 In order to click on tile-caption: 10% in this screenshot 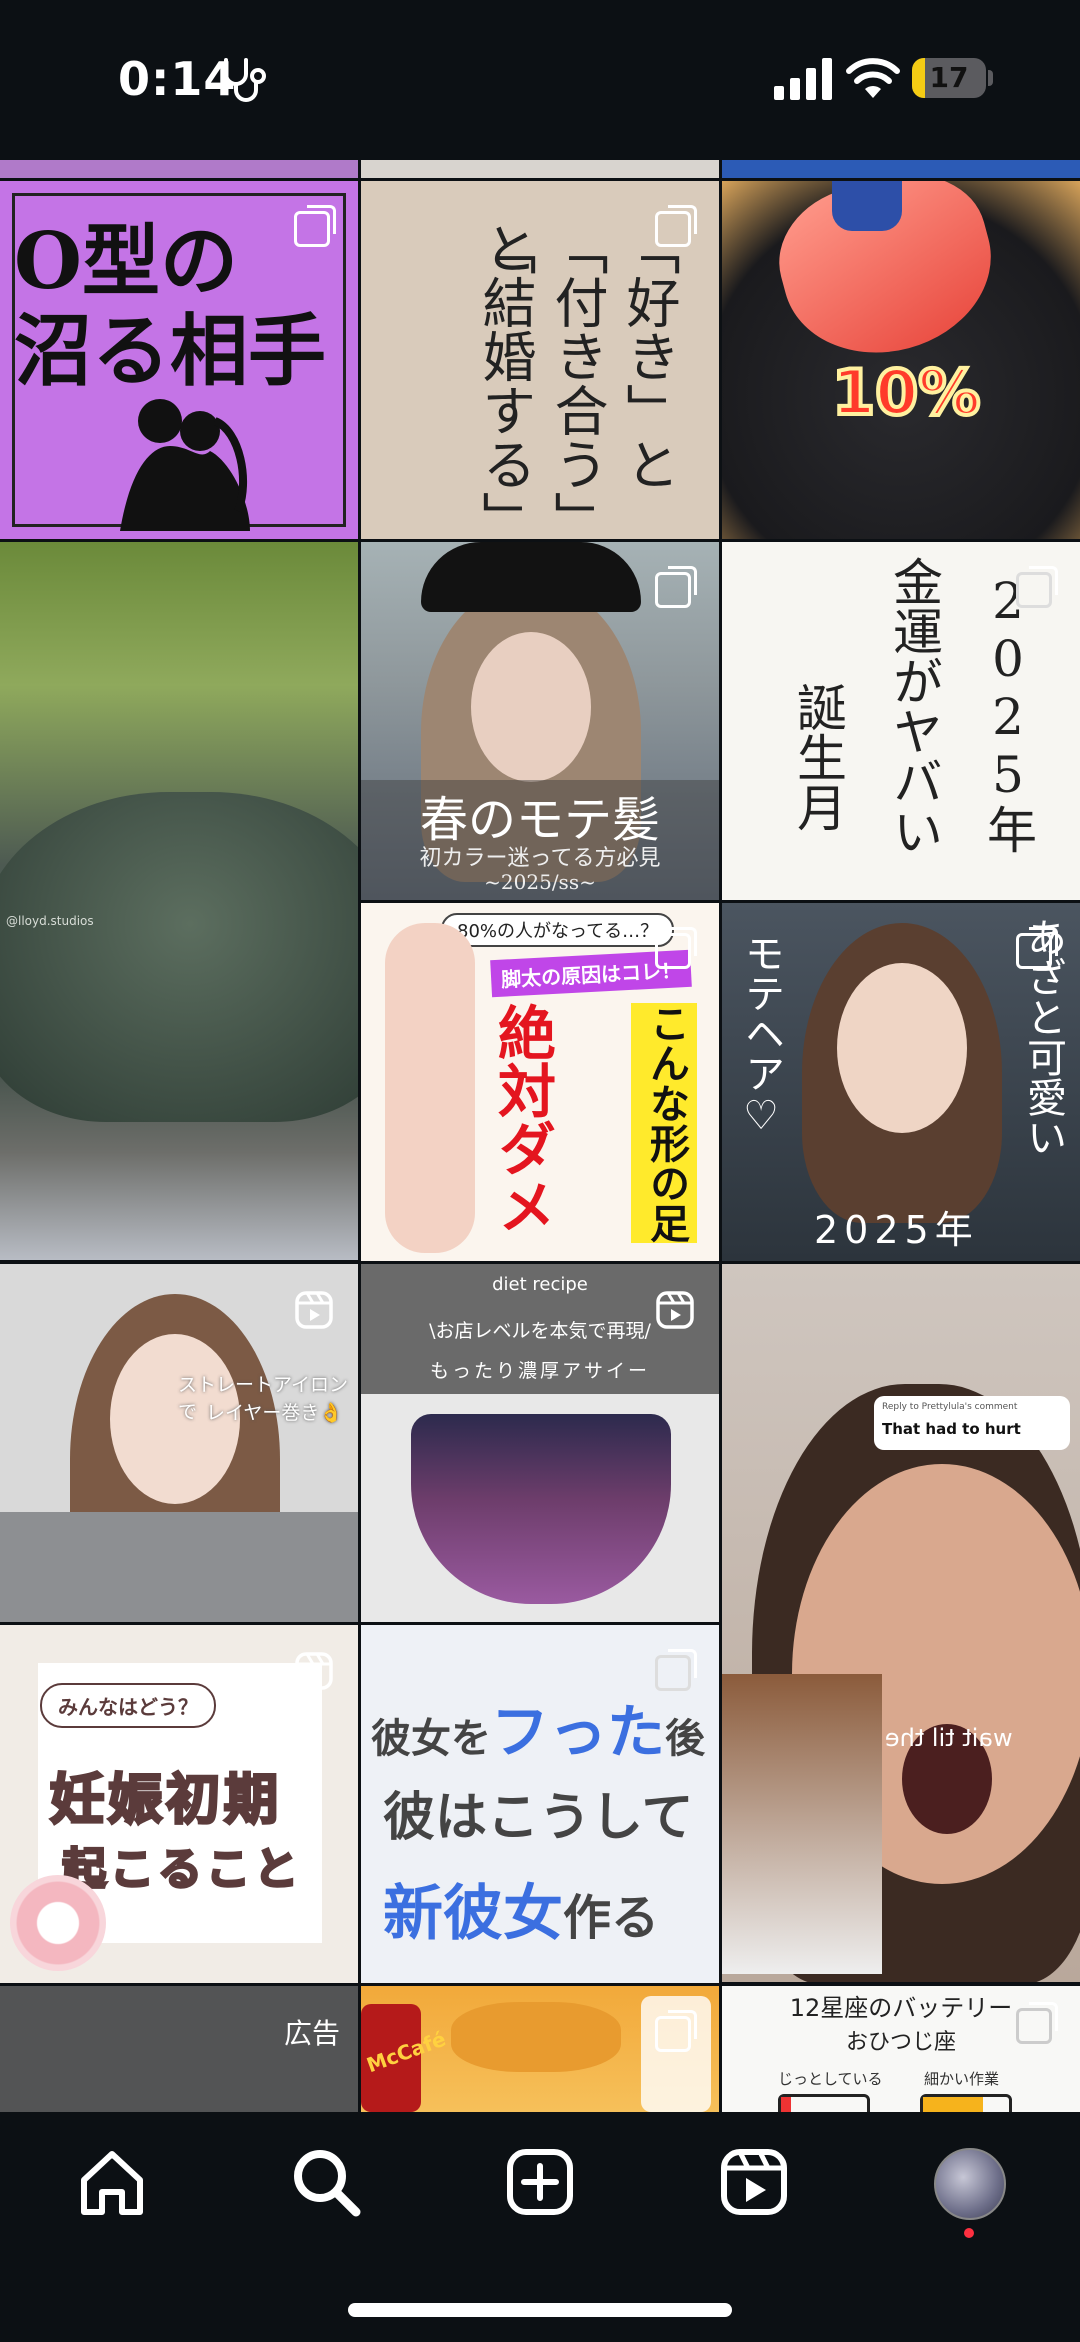, I will do `click(906, 392)`.